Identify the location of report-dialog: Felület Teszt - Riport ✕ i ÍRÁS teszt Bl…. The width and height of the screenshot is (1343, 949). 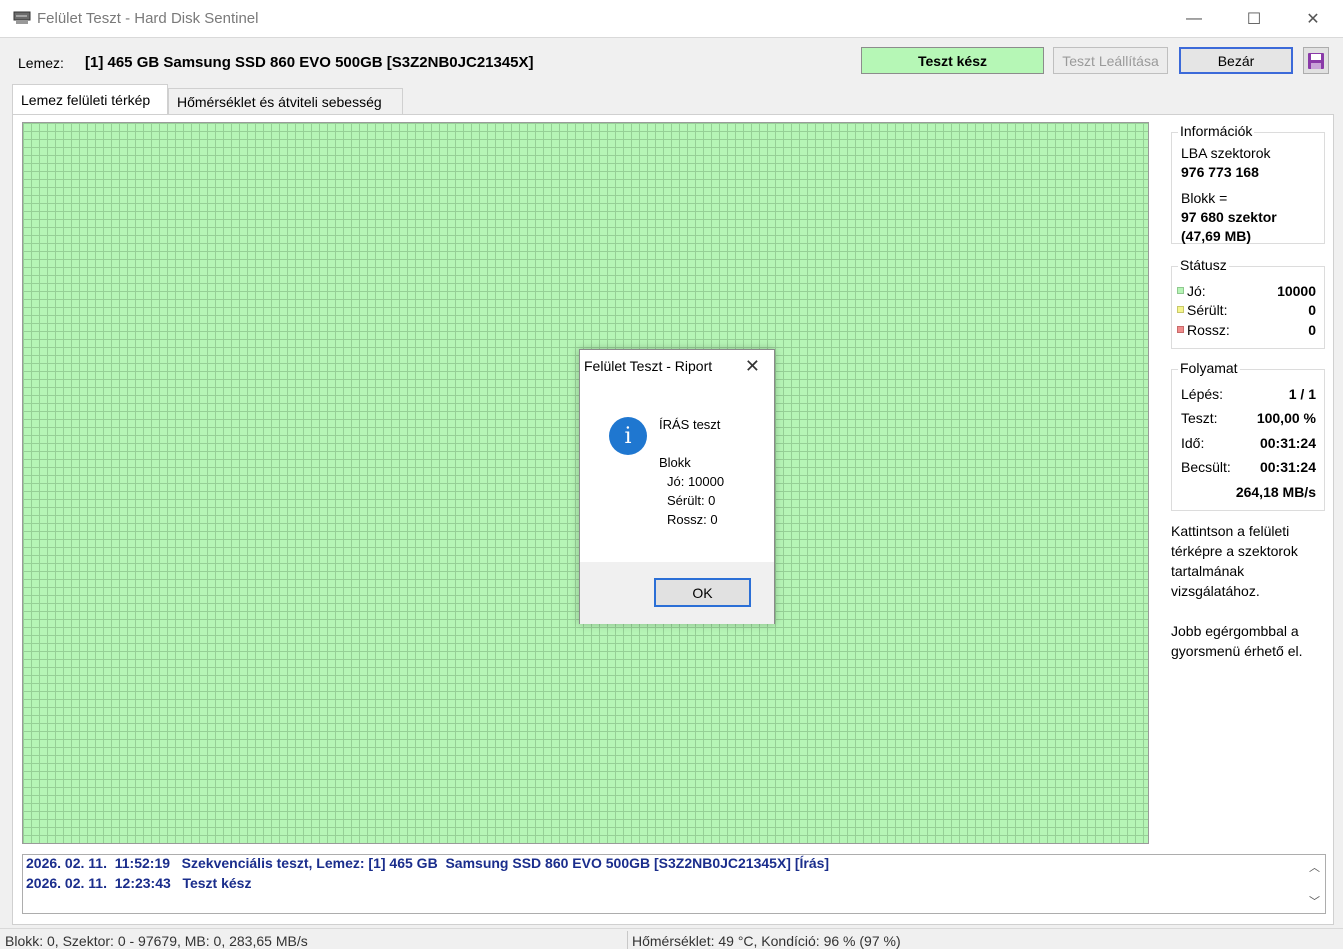
(677, 486).